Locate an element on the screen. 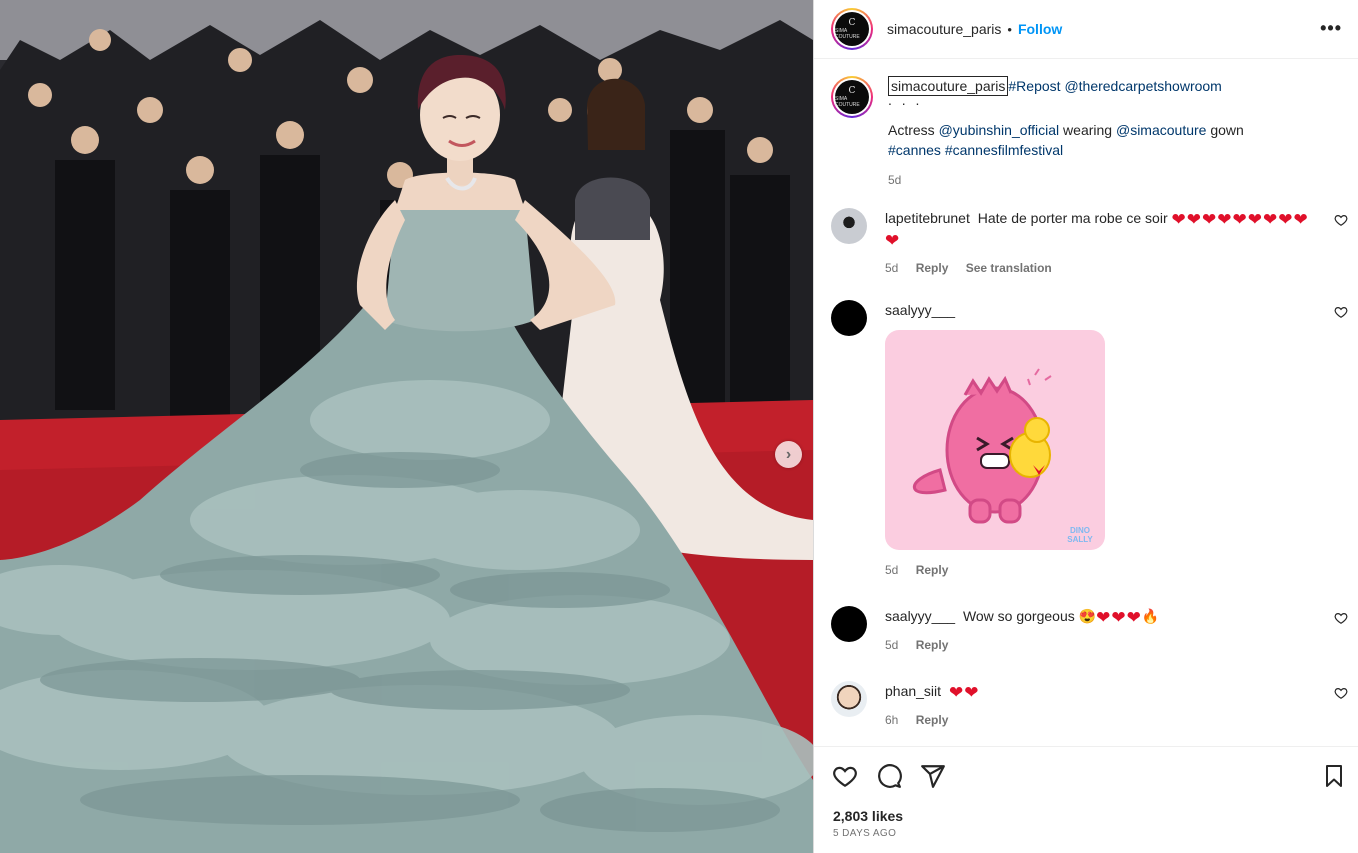 The height and width of the screenshot is (853, 1358). caption-time: 5d is located at coordinates (1098, 180).